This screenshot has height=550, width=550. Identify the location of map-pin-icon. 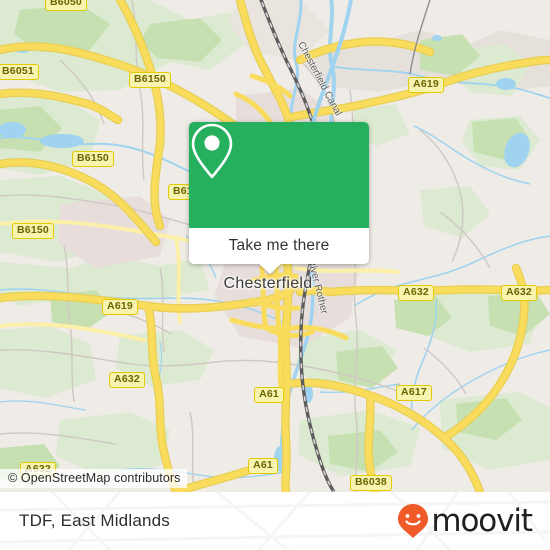
(212, 151).